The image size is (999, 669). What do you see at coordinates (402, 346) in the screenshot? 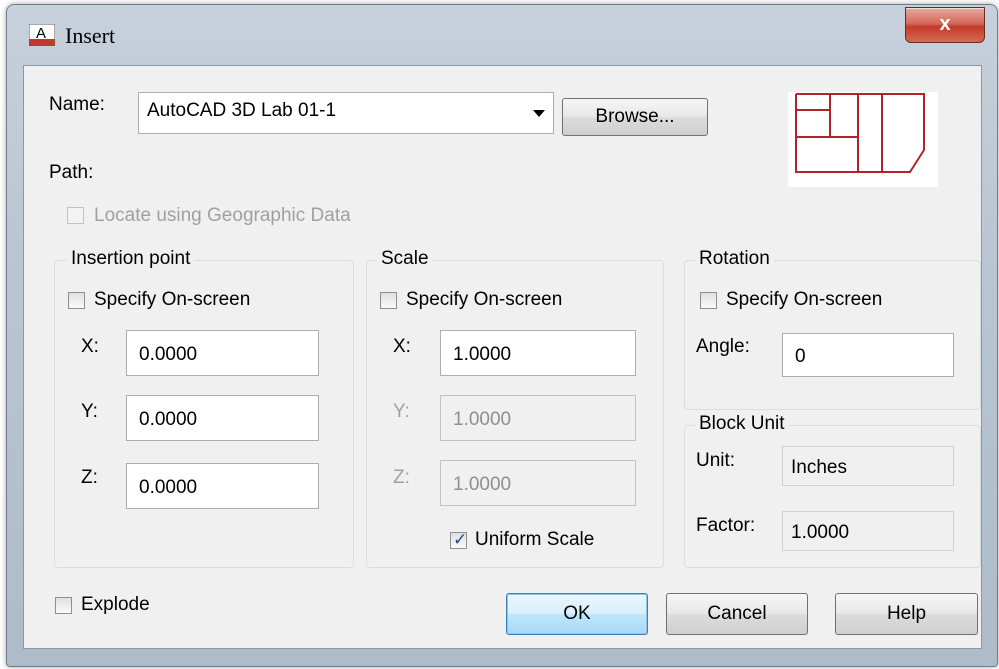
I see `scale-x-label: X:` at bounding box center [402, 346].